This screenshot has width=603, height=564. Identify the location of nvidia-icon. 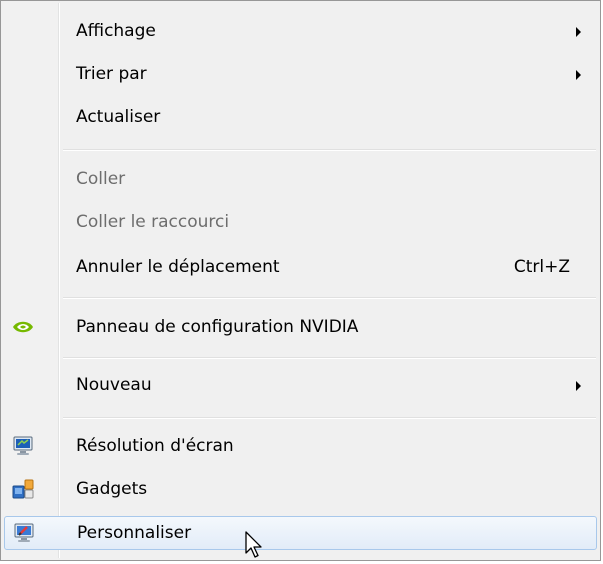
(23, 327).